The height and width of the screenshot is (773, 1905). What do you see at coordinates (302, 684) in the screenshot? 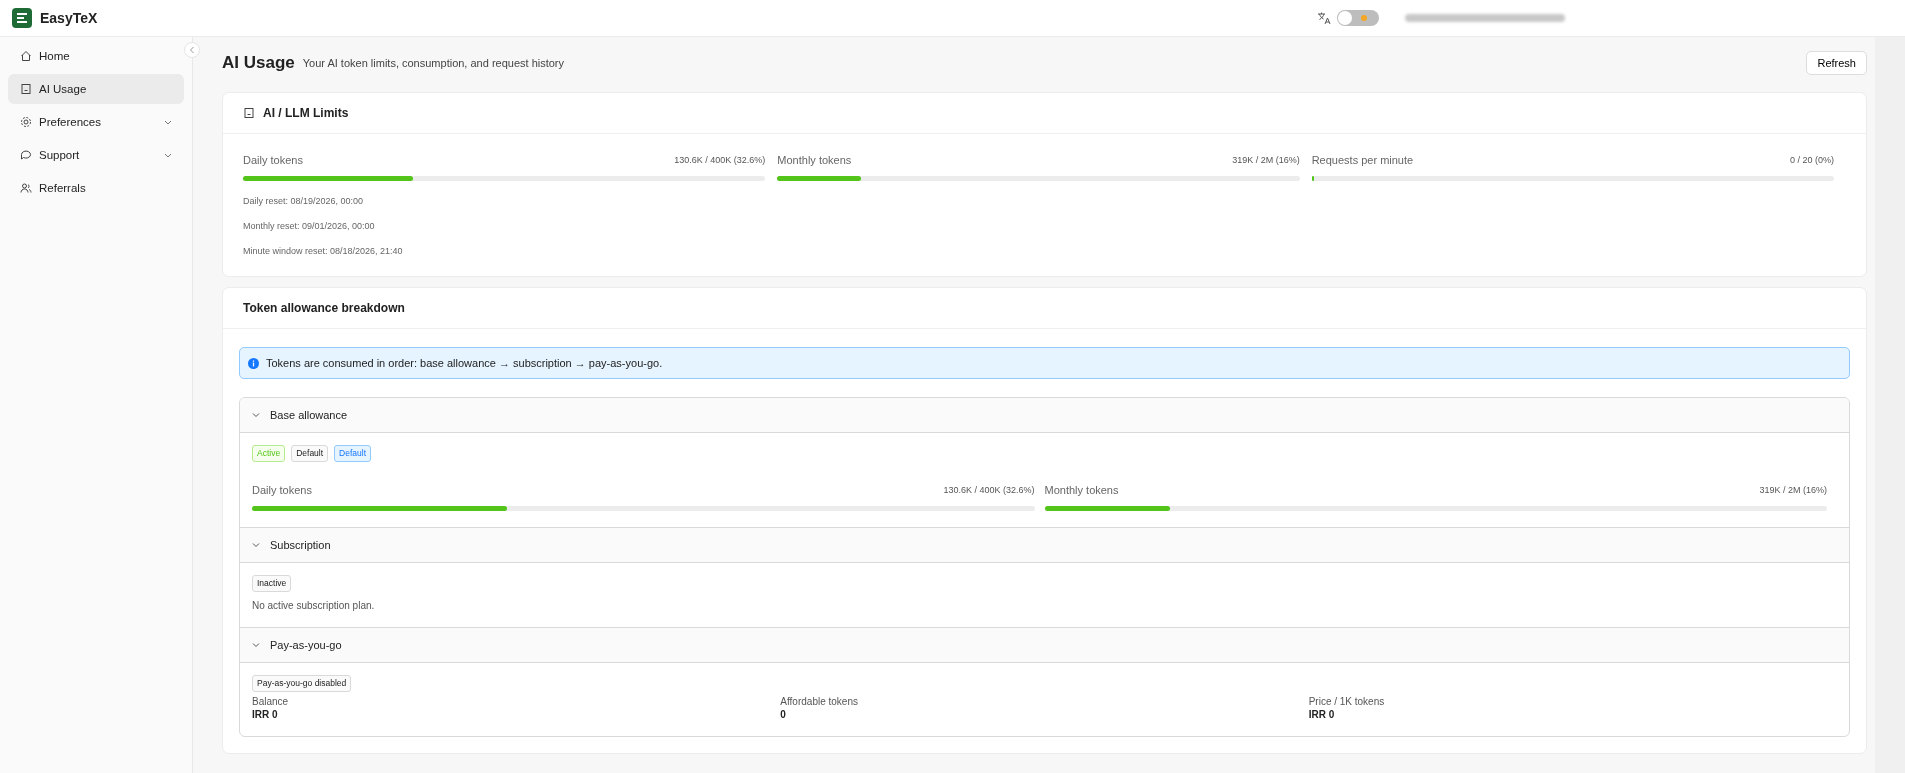
I see `status-tag: Pay-as-you-go disabled` at bounding box center [302, 684].